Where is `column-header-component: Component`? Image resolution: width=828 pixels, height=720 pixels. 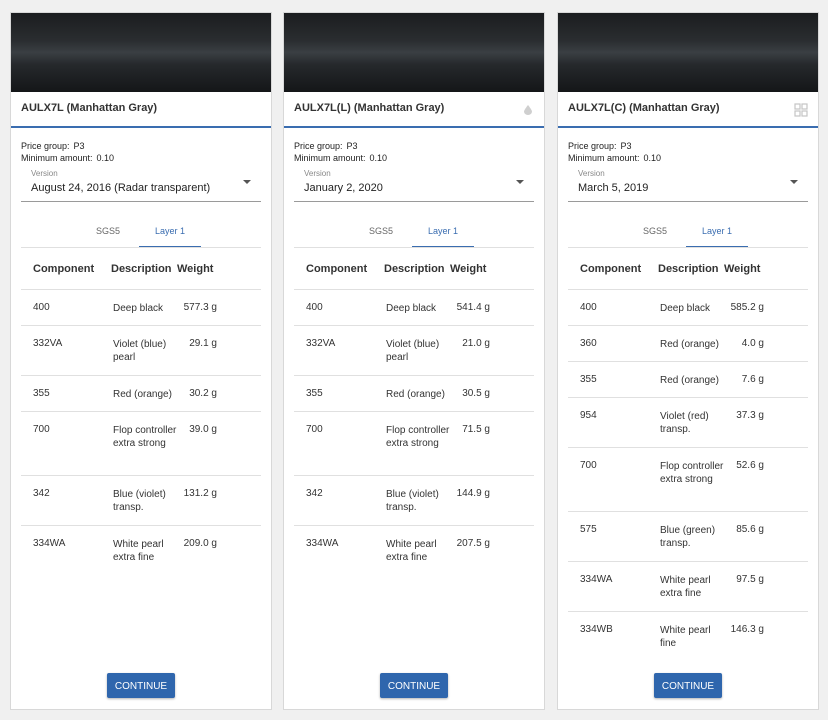
column-header-component: Component is located at coordinates (64, 269).